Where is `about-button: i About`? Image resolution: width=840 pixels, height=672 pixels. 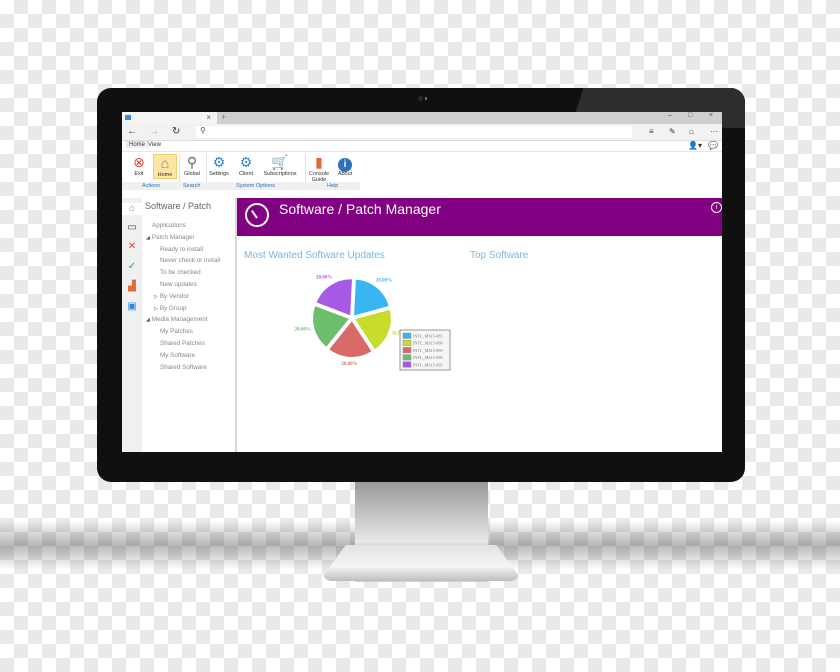
about-button: i About is located at coordinates (345, 165).